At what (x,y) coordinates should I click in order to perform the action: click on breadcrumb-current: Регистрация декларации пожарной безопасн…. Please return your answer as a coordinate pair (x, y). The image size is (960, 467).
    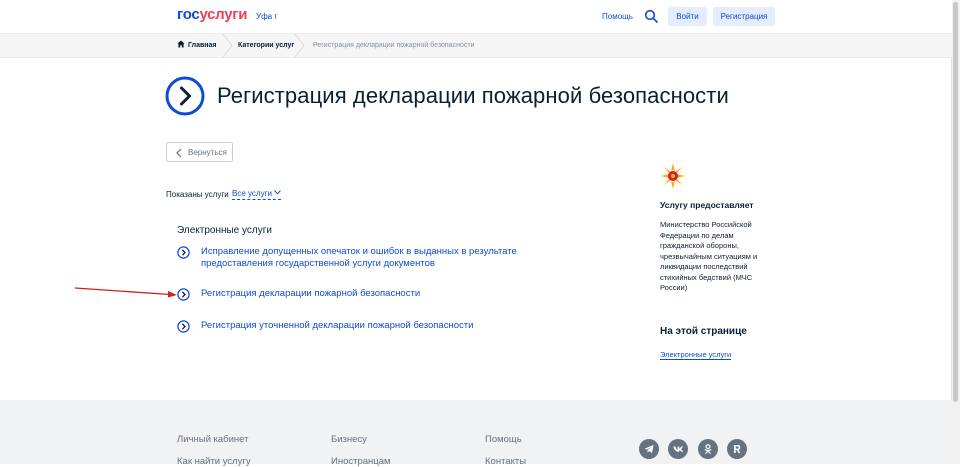
    Looking at the image, I should click on (394, 45).